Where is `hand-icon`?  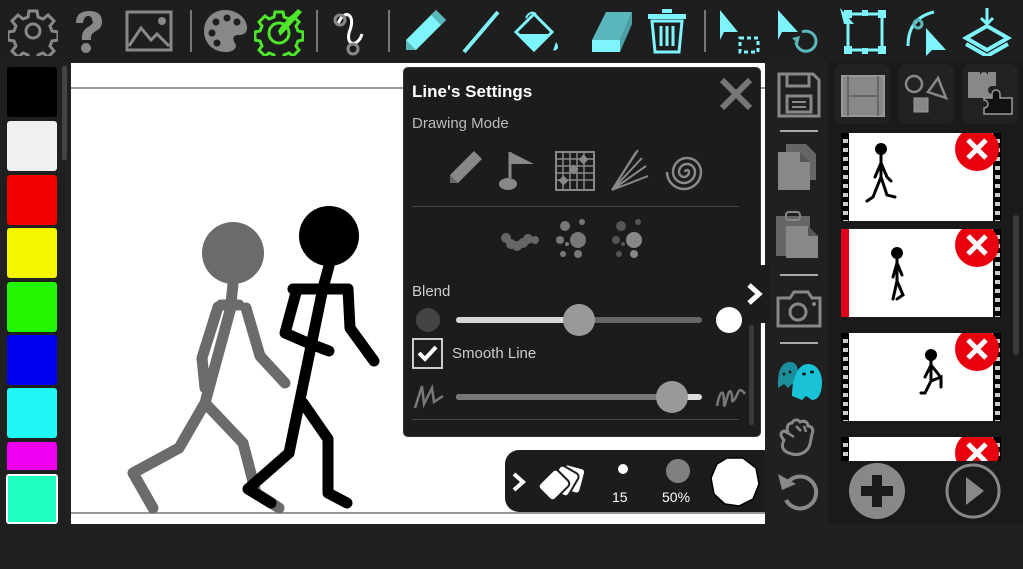 hand-icon is located at coordinates (799, 435).